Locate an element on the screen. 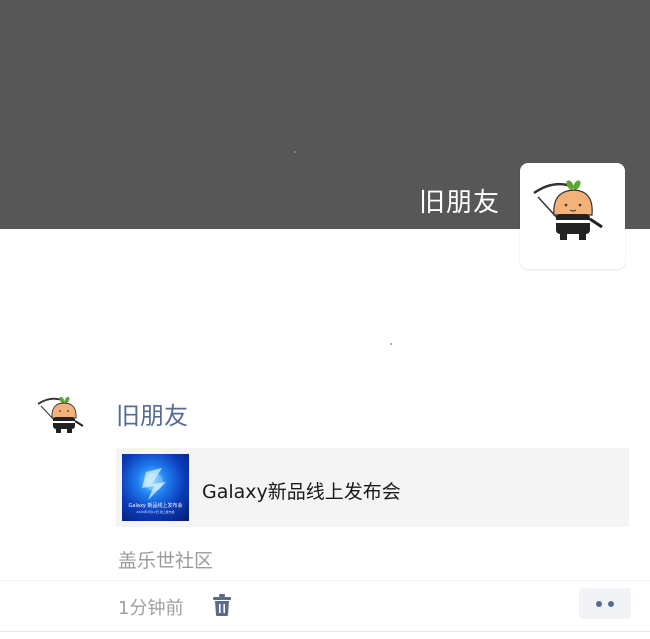 This screenshot has width=650, height=639. thumbnail-subcaption: 2020年2月12日 线上发布会 is located at coordinates (155, 512).